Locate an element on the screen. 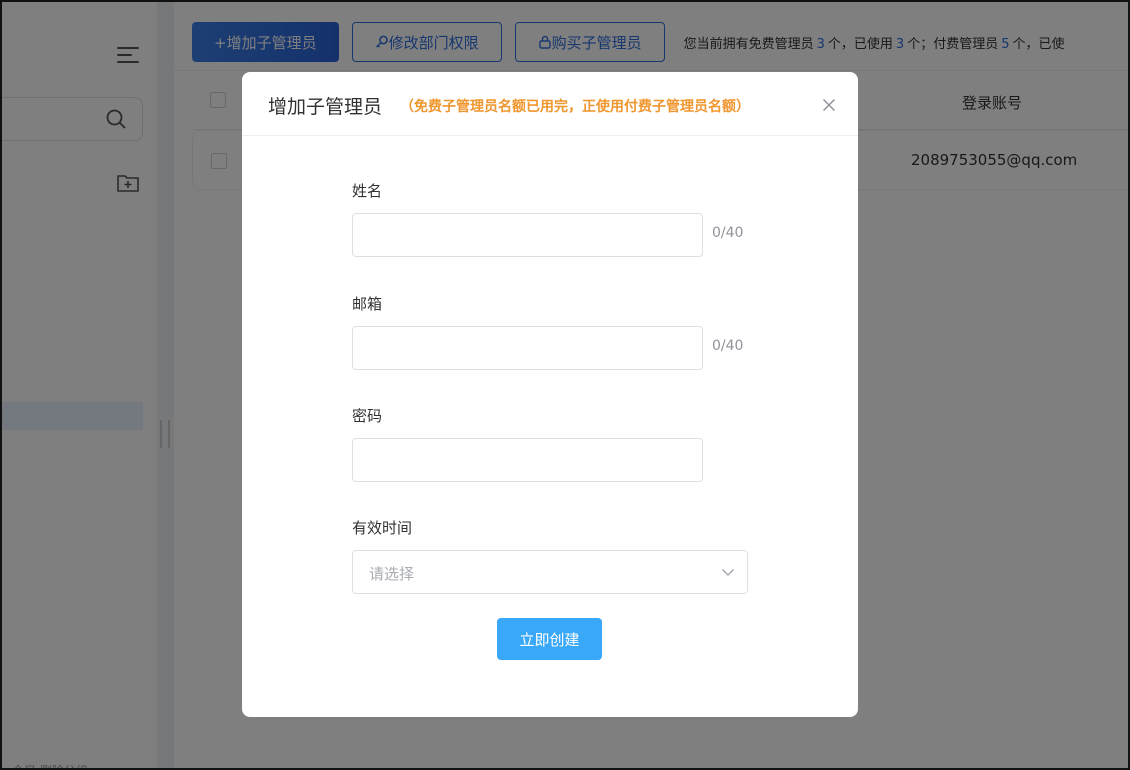 Image resolution: width=1130 pixels, height=770 pixels. email-label: 邮箱 is located at coordinates (367, 304).